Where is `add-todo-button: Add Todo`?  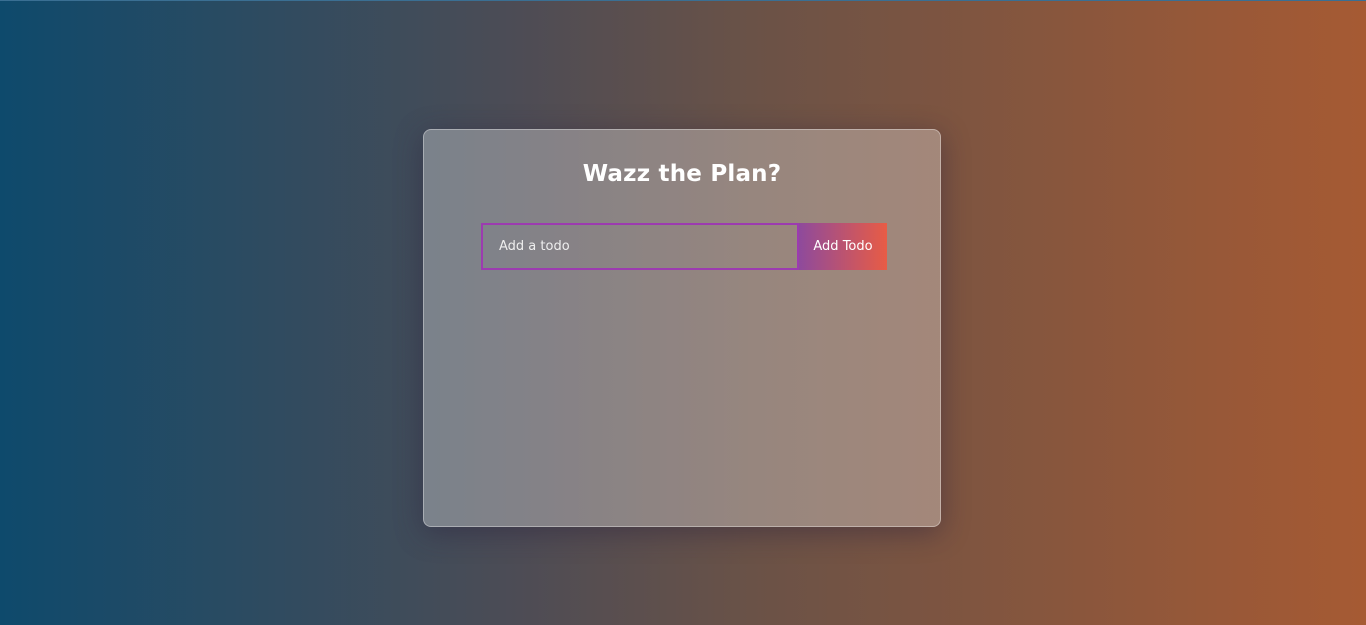 add-todo-button: Add Todo is located at coordinates (843, 246).